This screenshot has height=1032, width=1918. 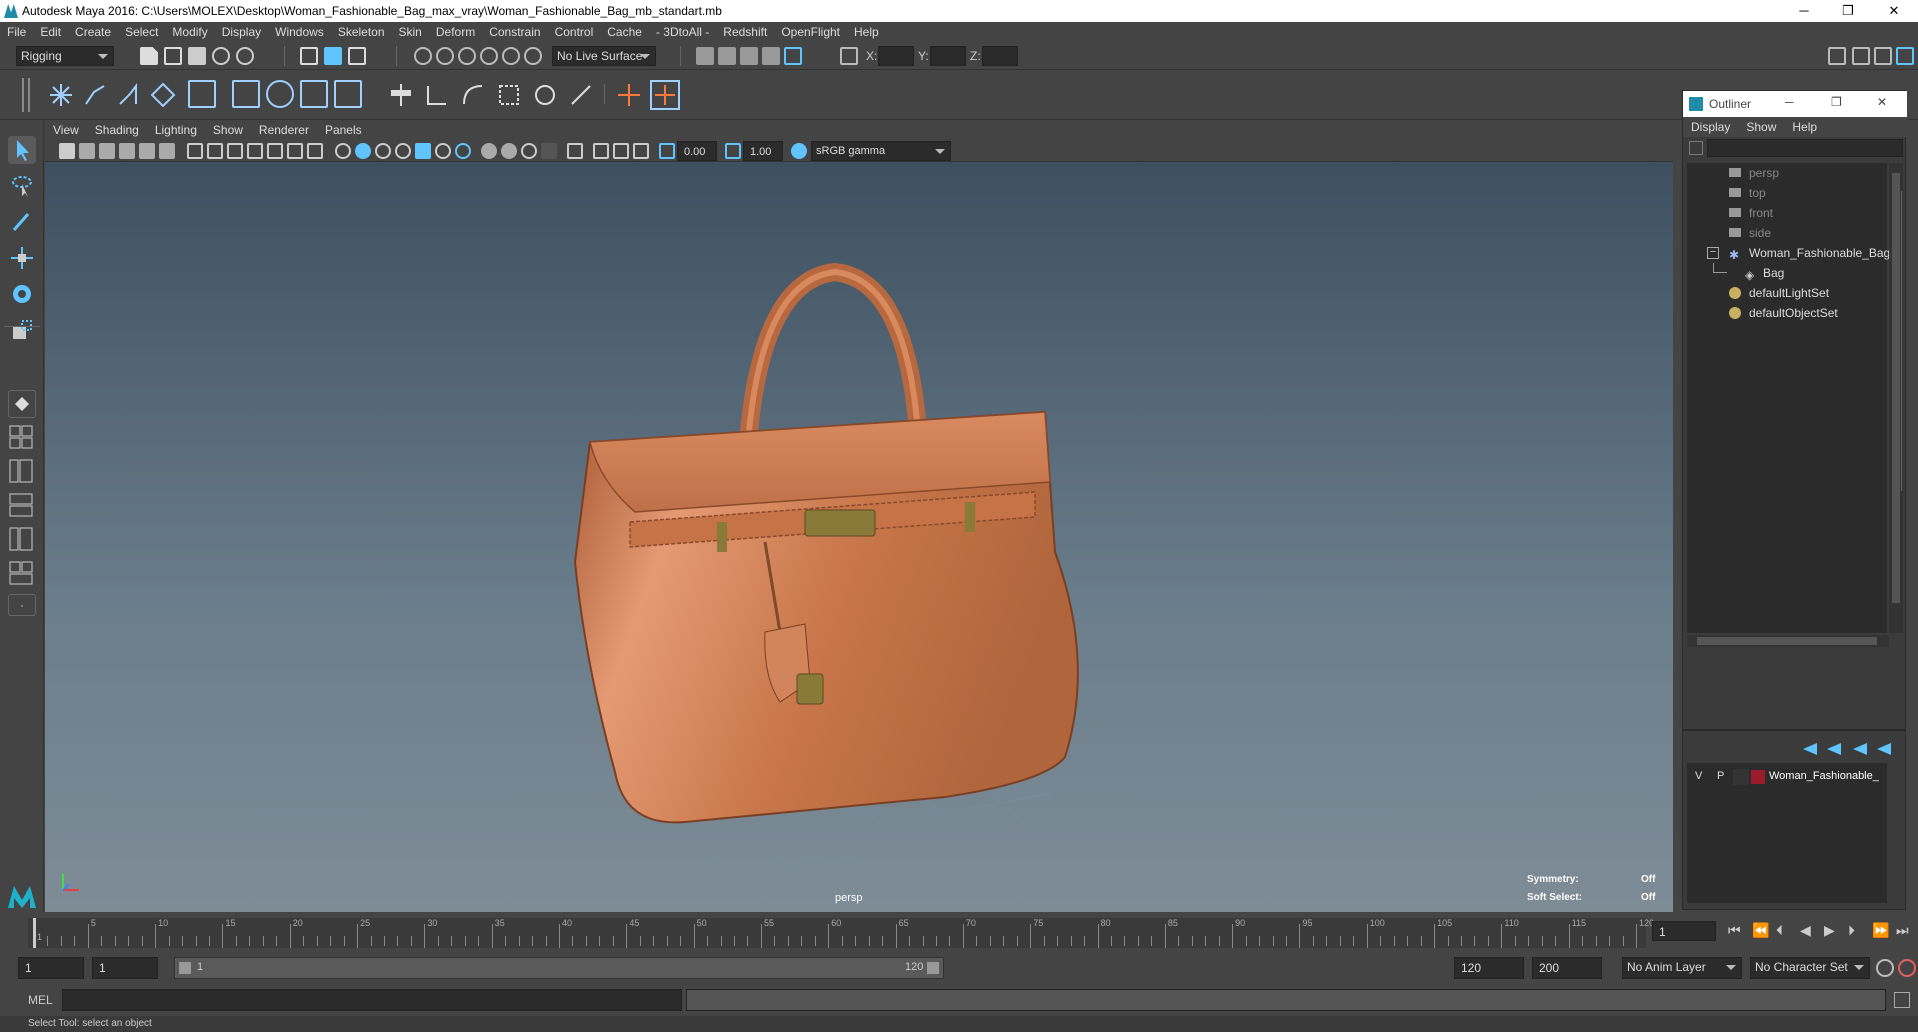 I want to click on script-editor-icon, so click(x=1902, y=1000).